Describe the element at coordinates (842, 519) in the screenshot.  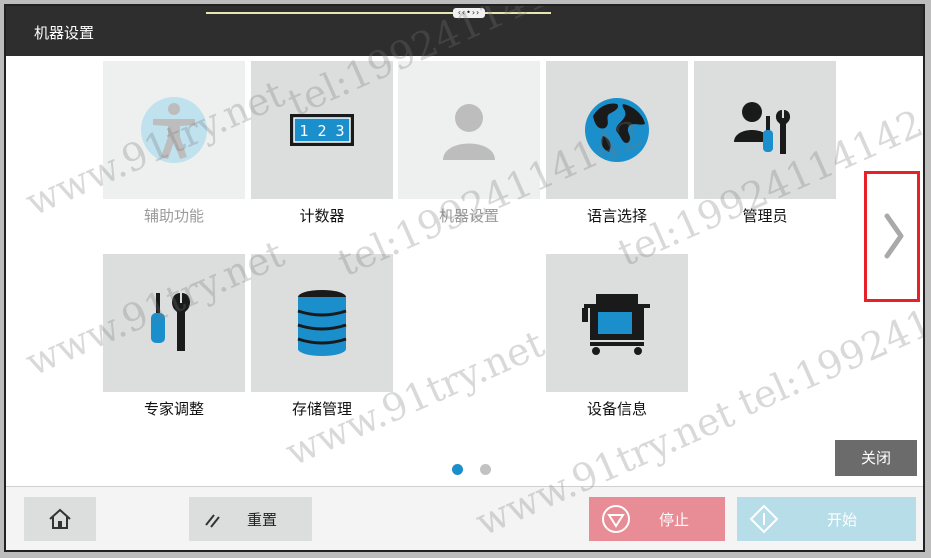
I see `start-label: 开始` at that location.